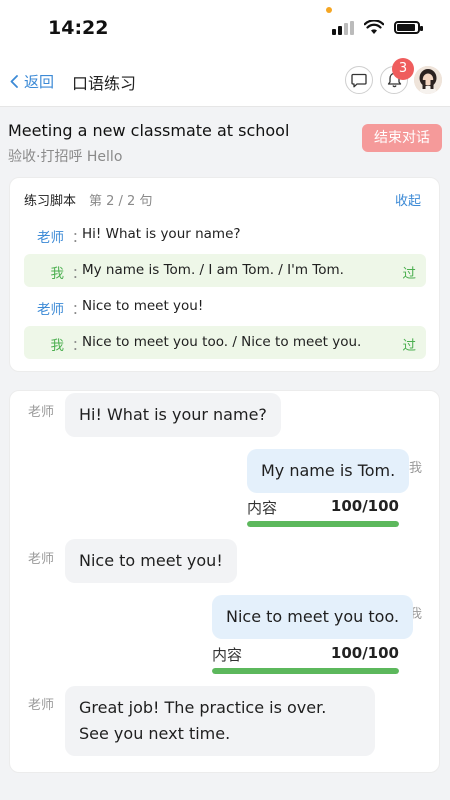 The width and height of the screenshot is (450, 800). I want to click on back-button: 返回, so click(32, 81).